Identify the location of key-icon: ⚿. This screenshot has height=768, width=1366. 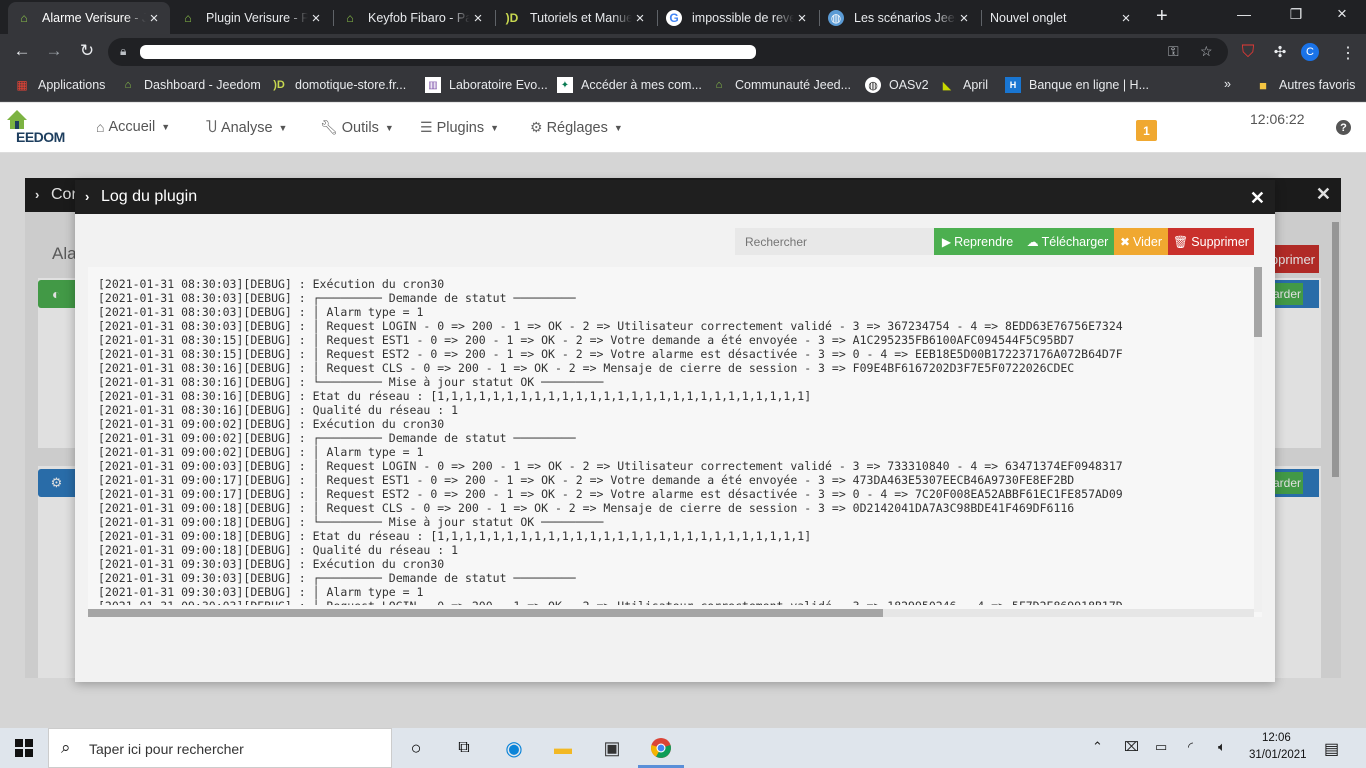
(1173, 51).